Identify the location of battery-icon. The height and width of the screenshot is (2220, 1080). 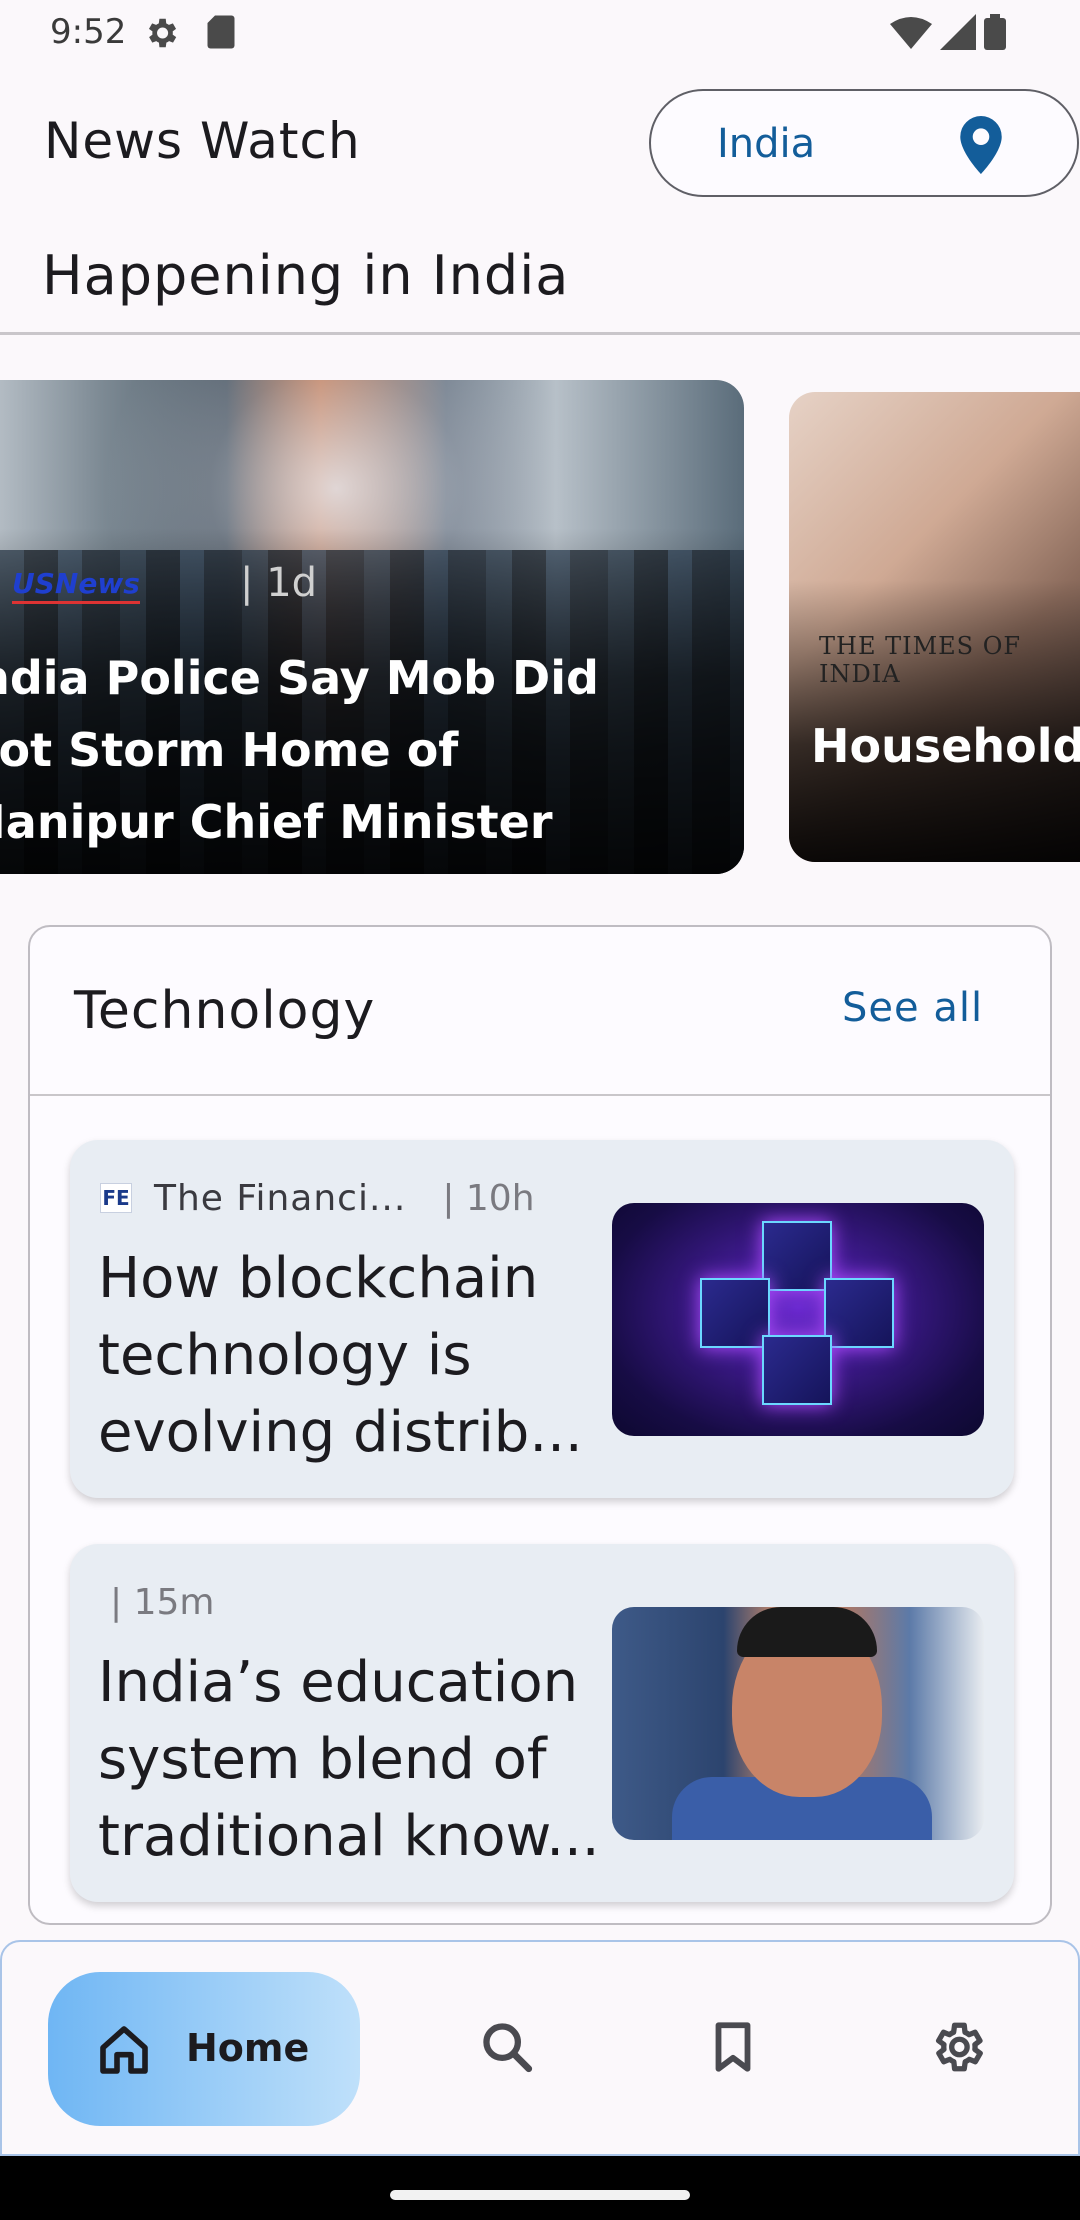
(995, 32).